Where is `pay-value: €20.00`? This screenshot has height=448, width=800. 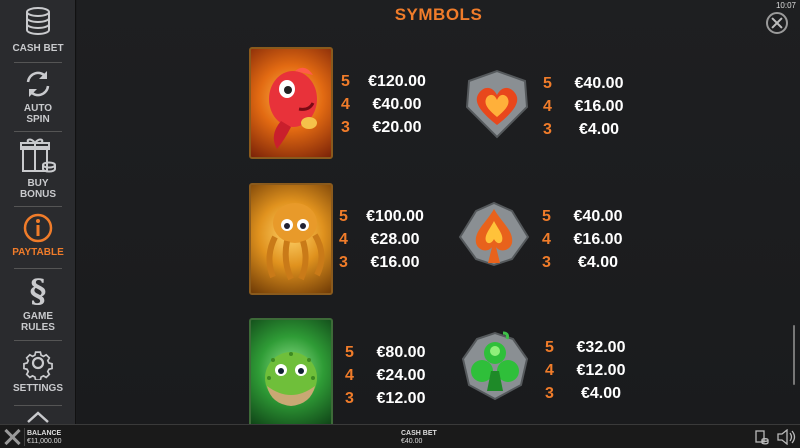
pay-value: €20.00 is located at coordinates (397, 127).